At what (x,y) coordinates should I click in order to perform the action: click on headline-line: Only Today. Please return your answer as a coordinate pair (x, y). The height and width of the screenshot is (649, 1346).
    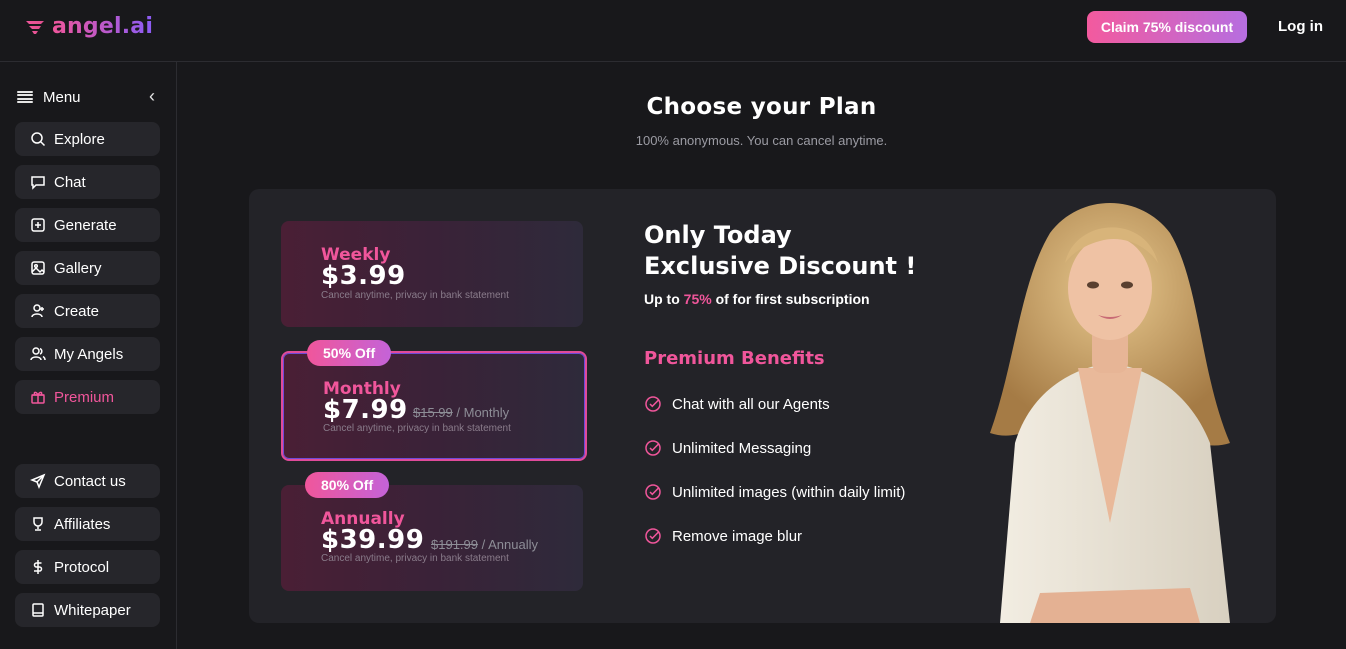
    Looking at the image, I should click on (718, 235).